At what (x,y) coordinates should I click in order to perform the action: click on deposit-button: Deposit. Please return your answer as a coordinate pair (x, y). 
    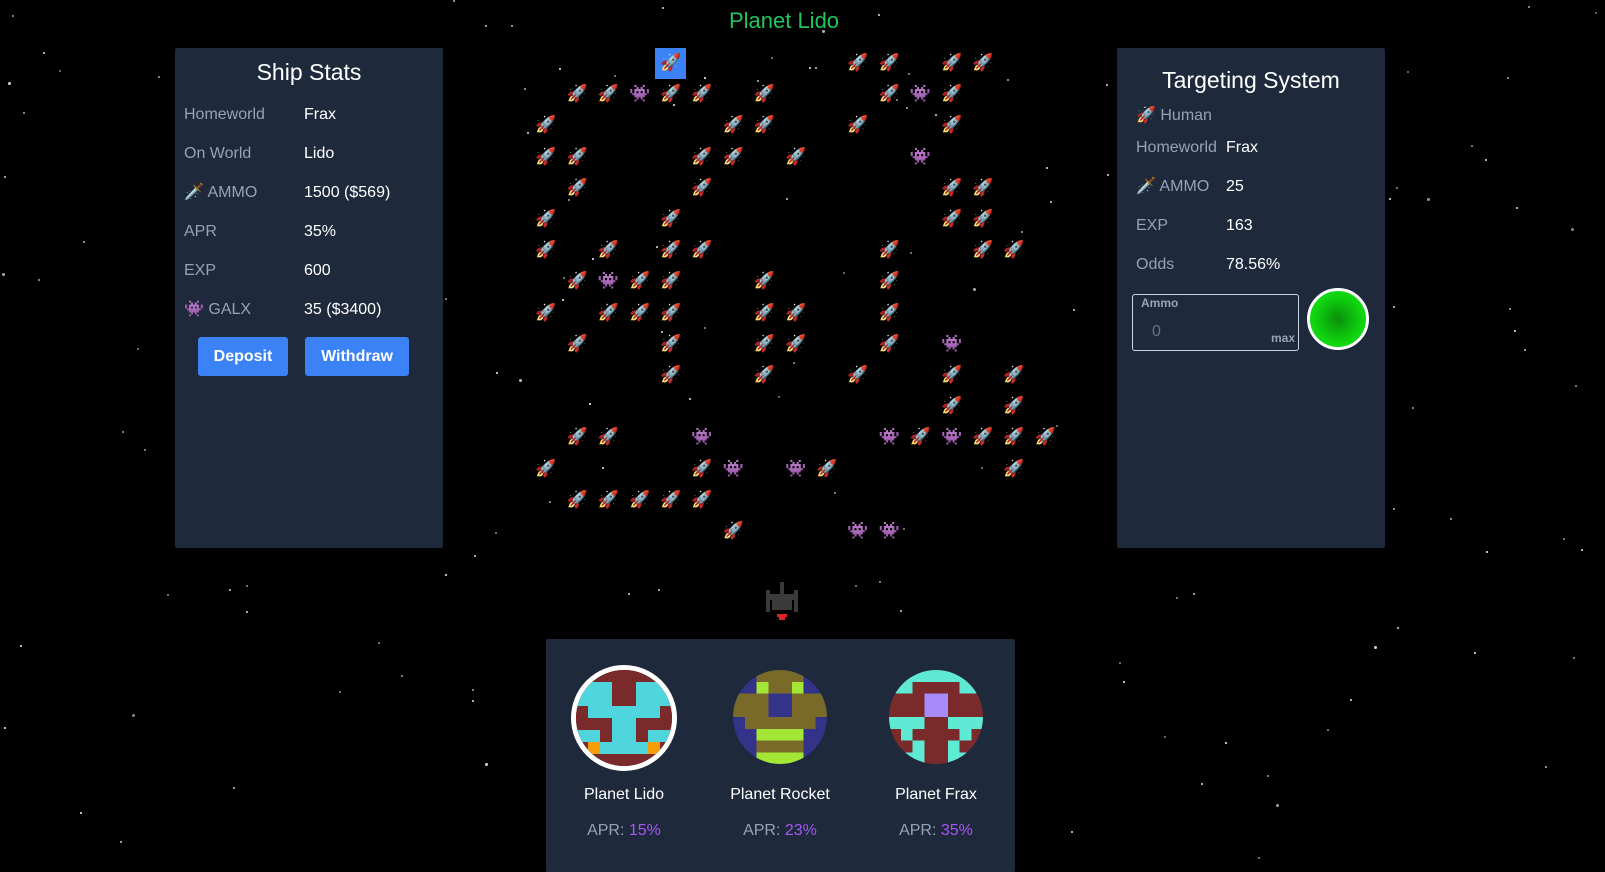
    Looking at the image, I should click on (243, 356).